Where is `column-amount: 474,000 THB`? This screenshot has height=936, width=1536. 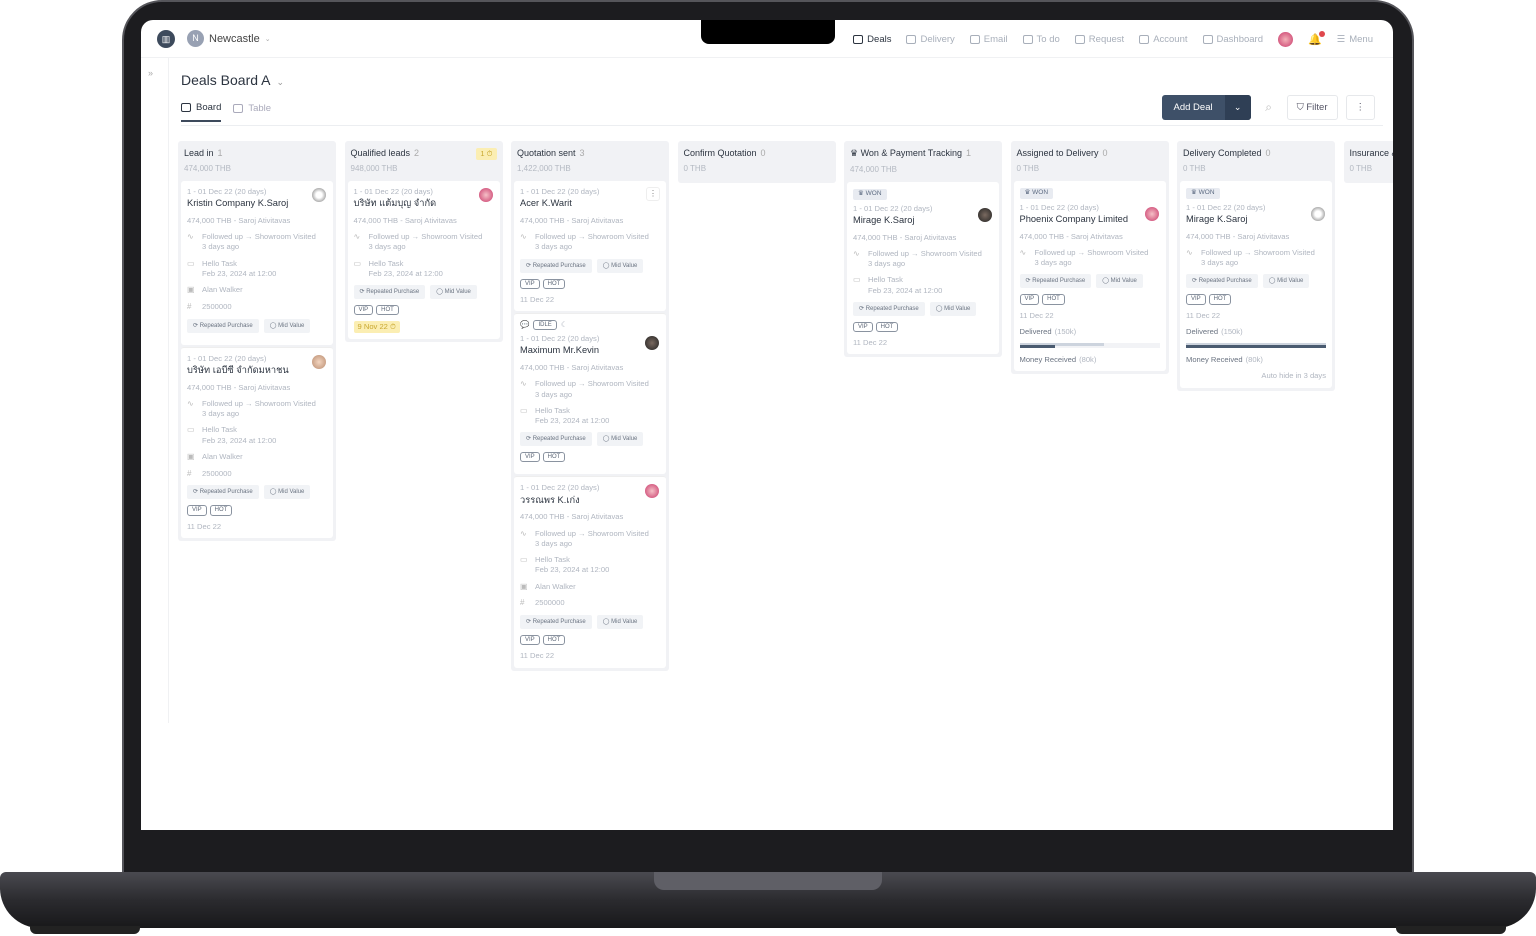
column-amount: 474,000 THB is located at coordinates (207, 168).